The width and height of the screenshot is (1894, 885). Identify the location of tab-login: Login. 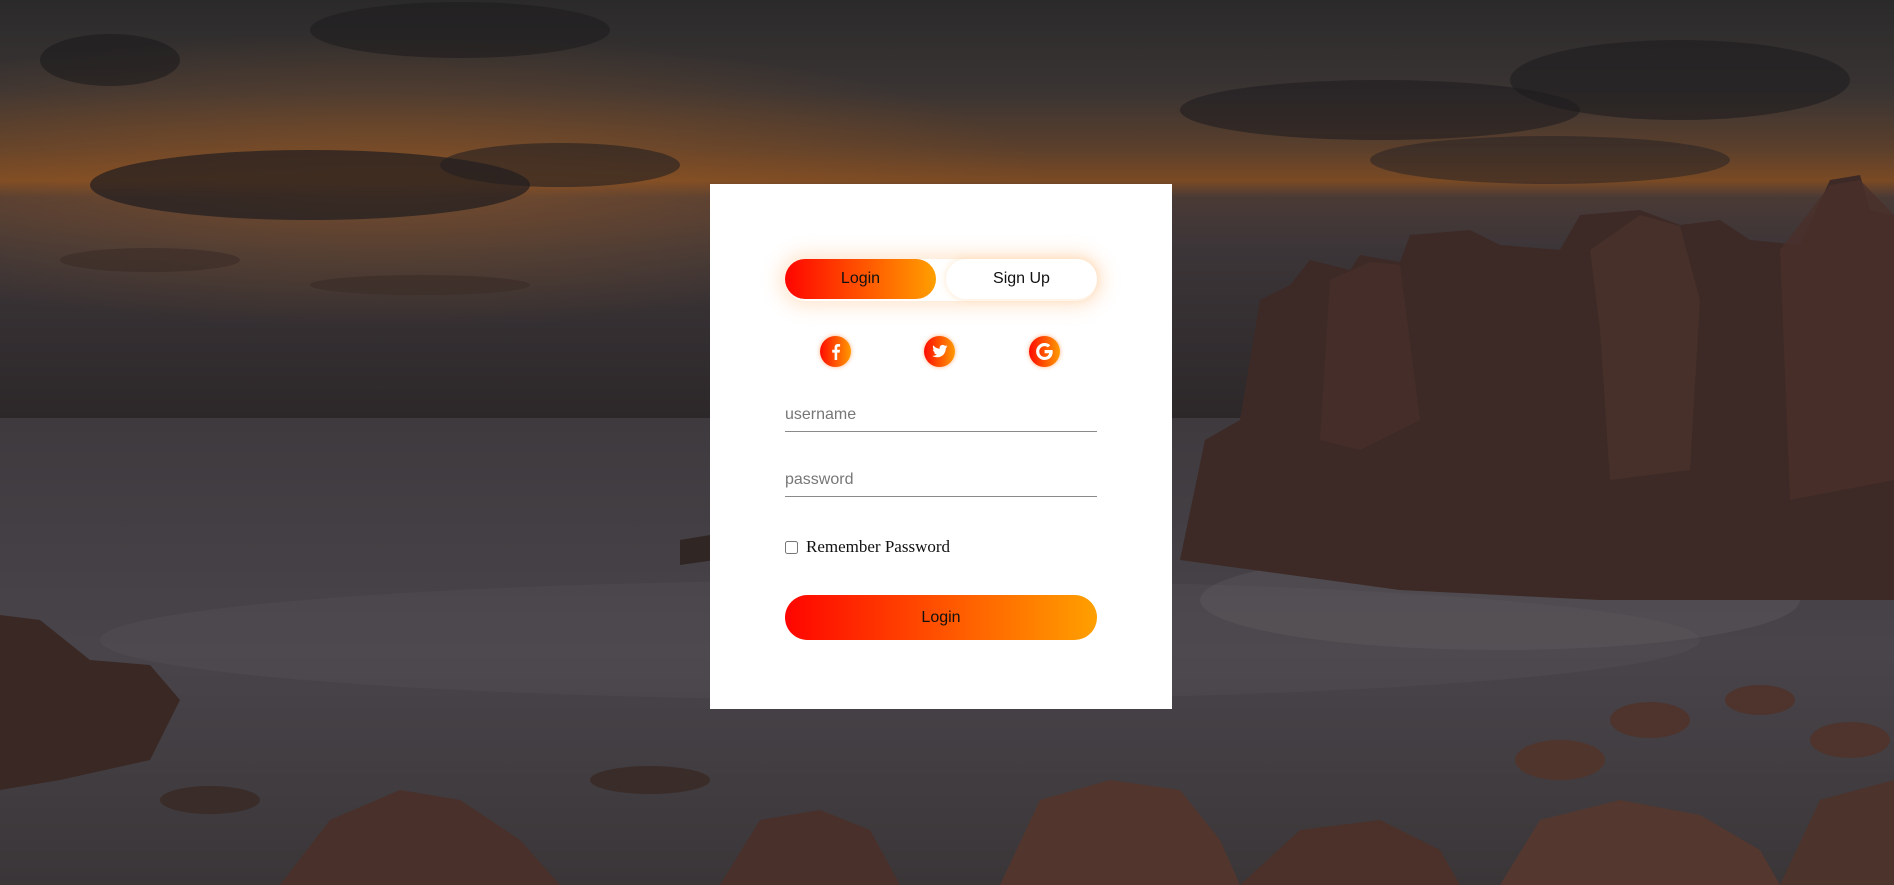
(860, 279).